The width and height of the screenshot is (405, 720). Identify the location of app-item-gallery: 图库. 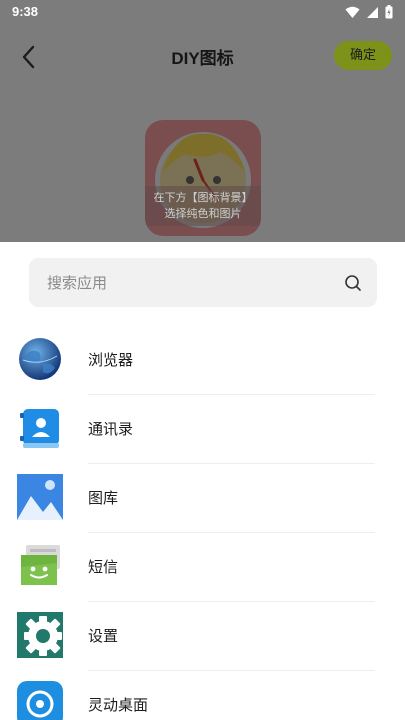
(202, 498).